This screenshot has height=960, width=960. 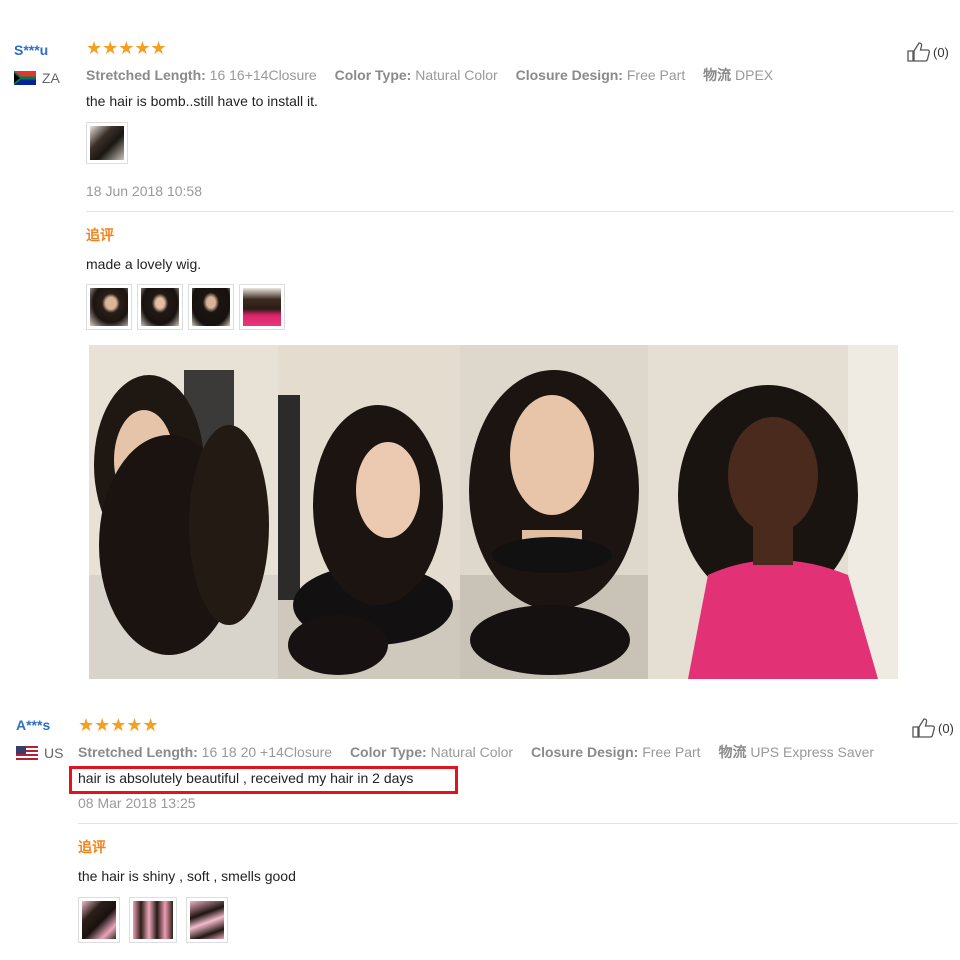 What do you see at coordinates (263, 75) in the screenshot?
I see `attr-value: 16 16+14Closure` at bounding box center [263, 75].